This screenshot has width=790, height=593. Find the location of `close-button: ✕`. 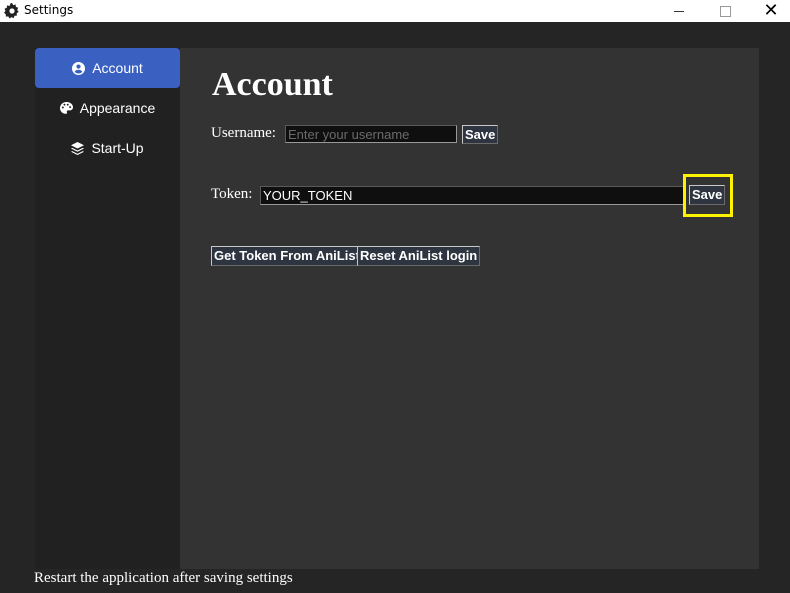

close-button: ✕ is located at coordinates (769, 11).